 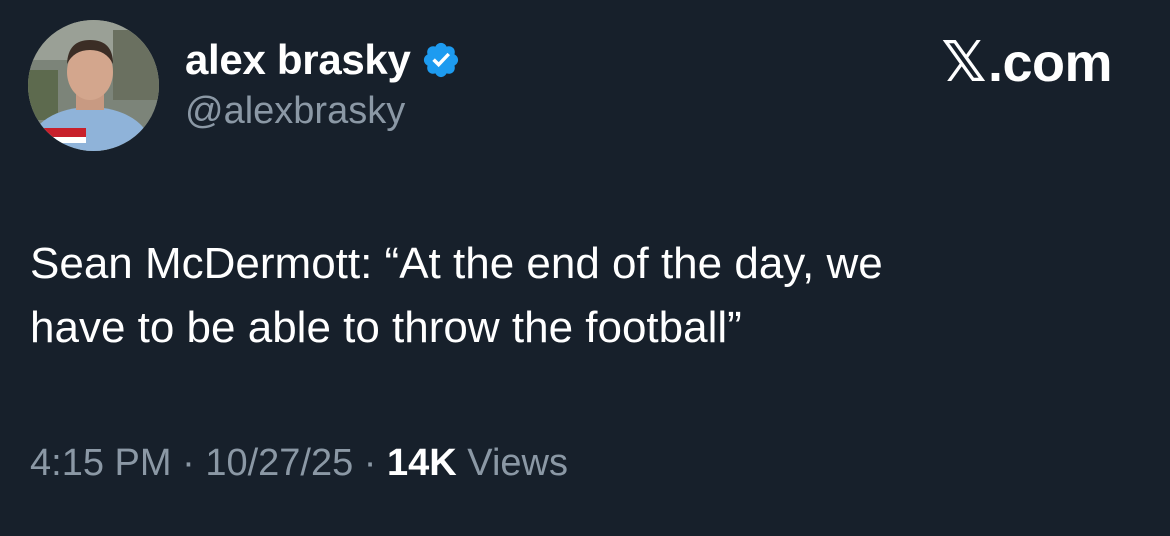 I want to click on tweet-date: 10/27/25, so click(x=279, y=463).